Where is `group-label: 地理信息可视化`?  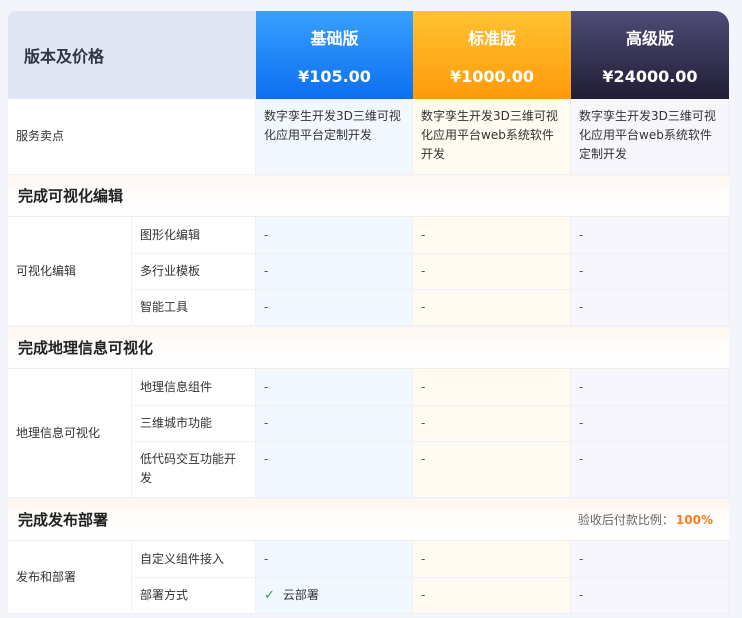
group-label: 地理信息可视化 is located at coordinates (70, 433).